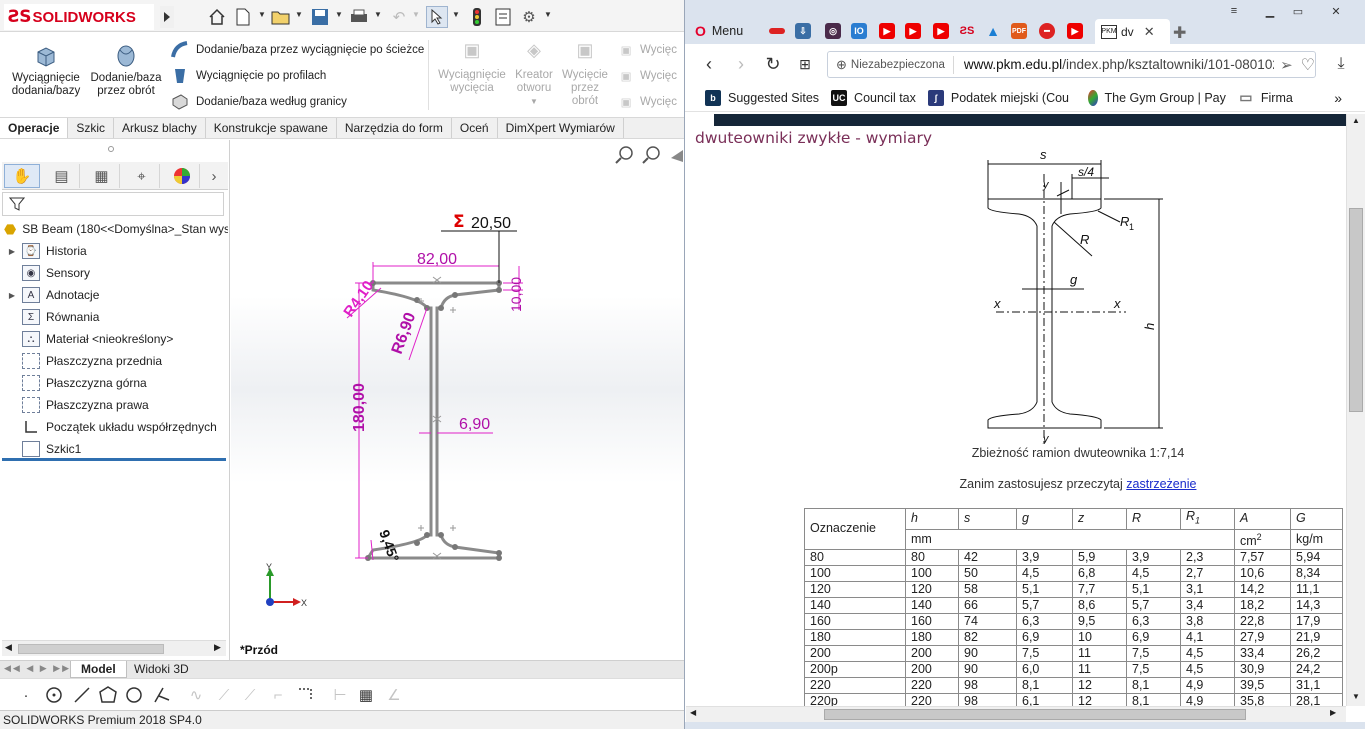  I want to click on tree-item-right-plane: Płaszczyzna prawa, so click(114, 405).